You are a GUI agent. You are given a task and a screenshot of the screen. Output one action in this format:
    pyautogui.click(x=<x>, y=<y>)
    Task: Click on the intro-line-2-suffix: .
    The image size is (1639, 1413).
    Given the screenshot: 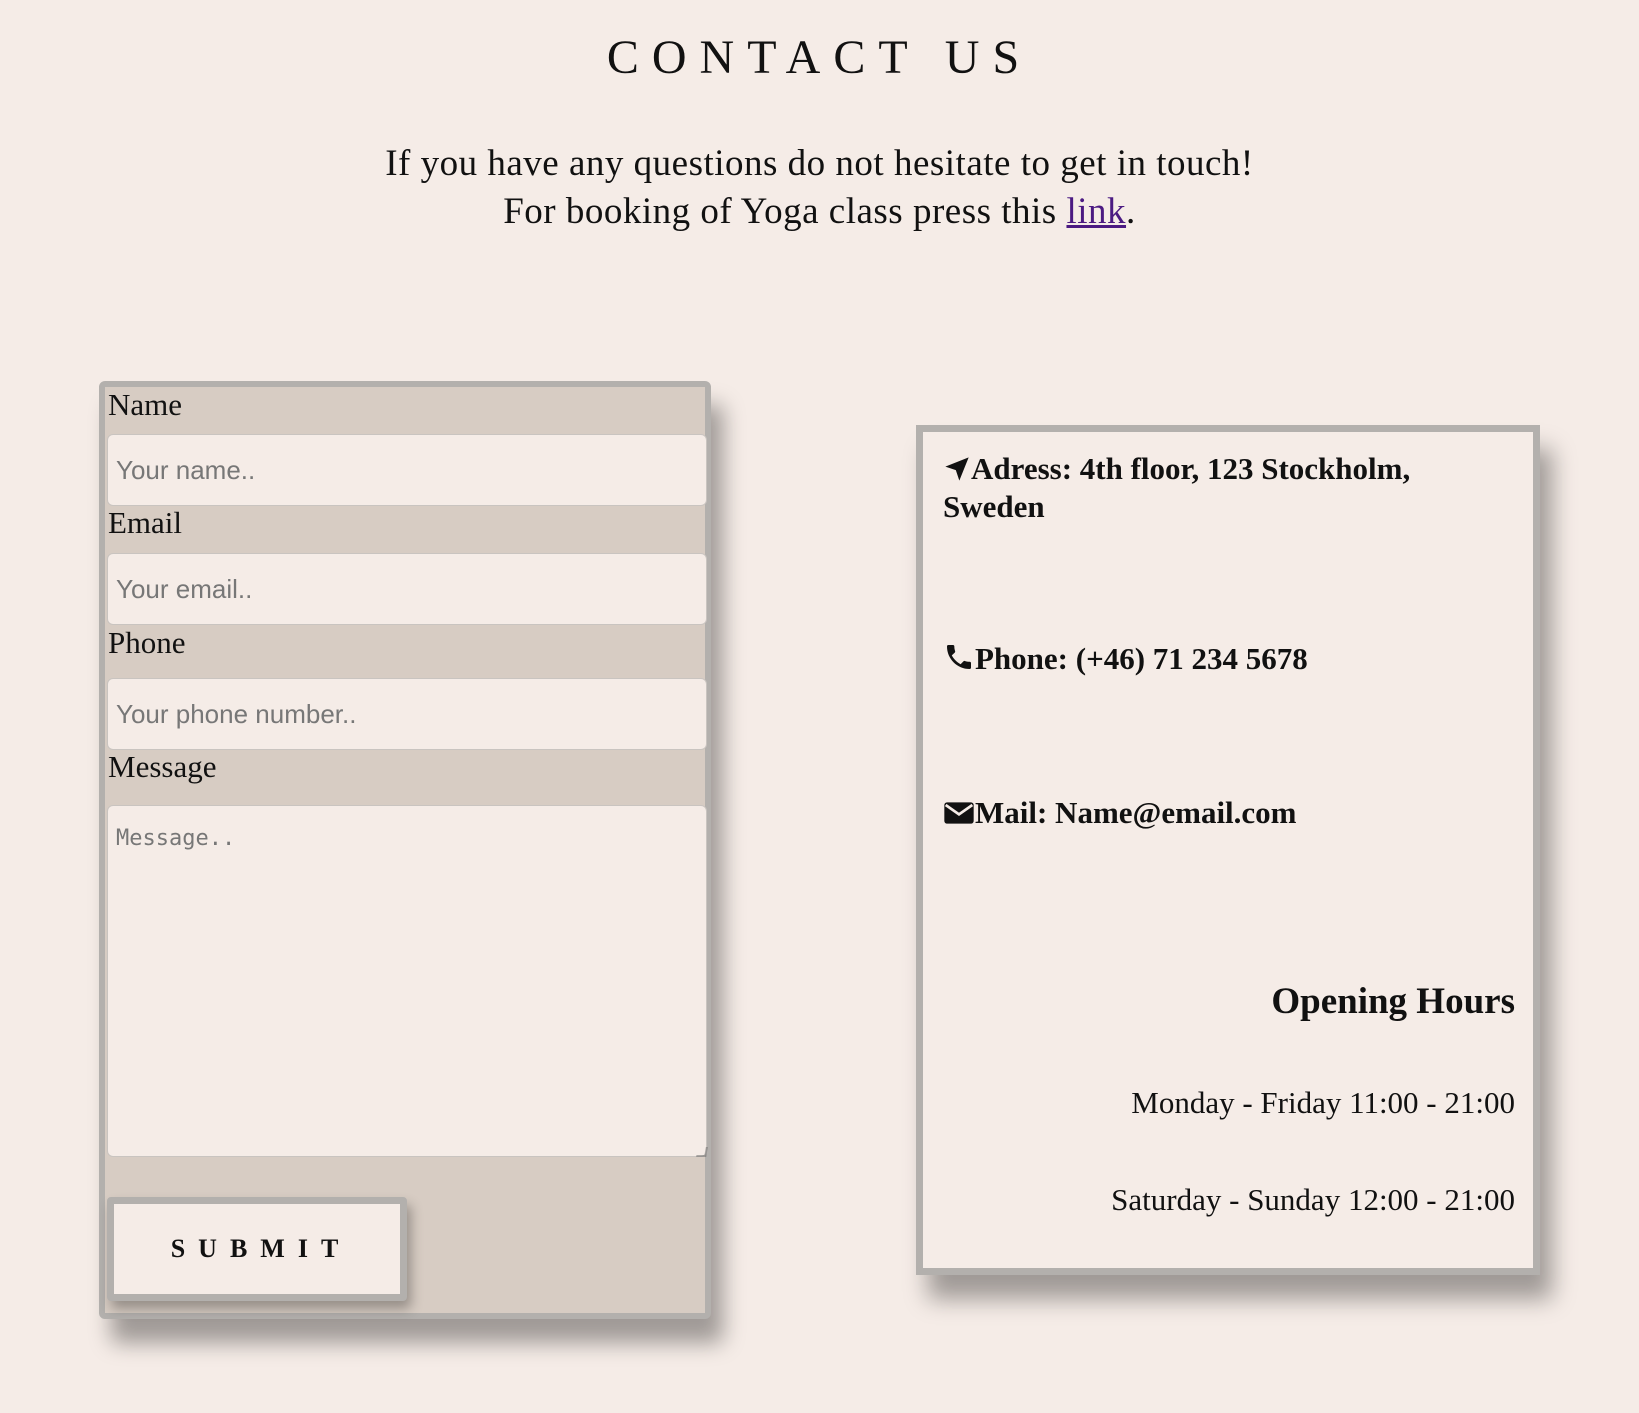 What is the action you would take?
    pyautogui.click(x=1131, y=211)
    